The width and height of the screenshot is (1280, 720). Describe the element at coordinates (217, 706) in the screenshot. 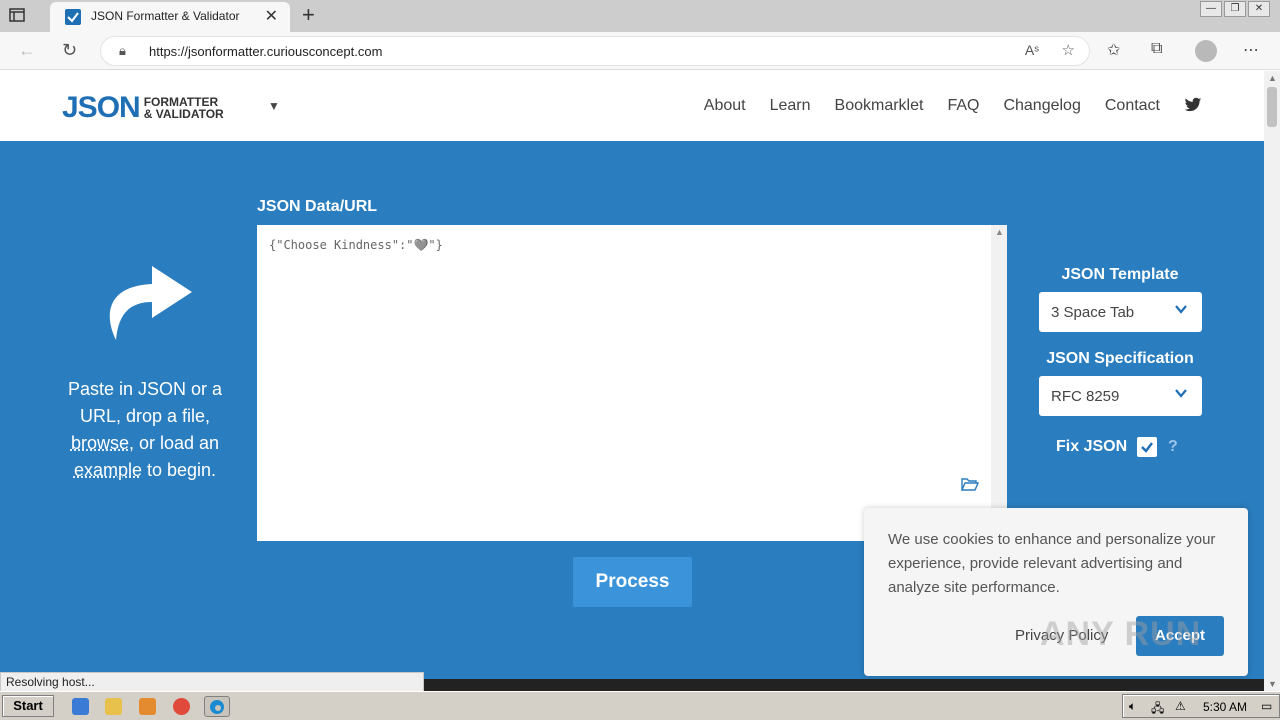

I see `edge-taskbar-button` at that location.